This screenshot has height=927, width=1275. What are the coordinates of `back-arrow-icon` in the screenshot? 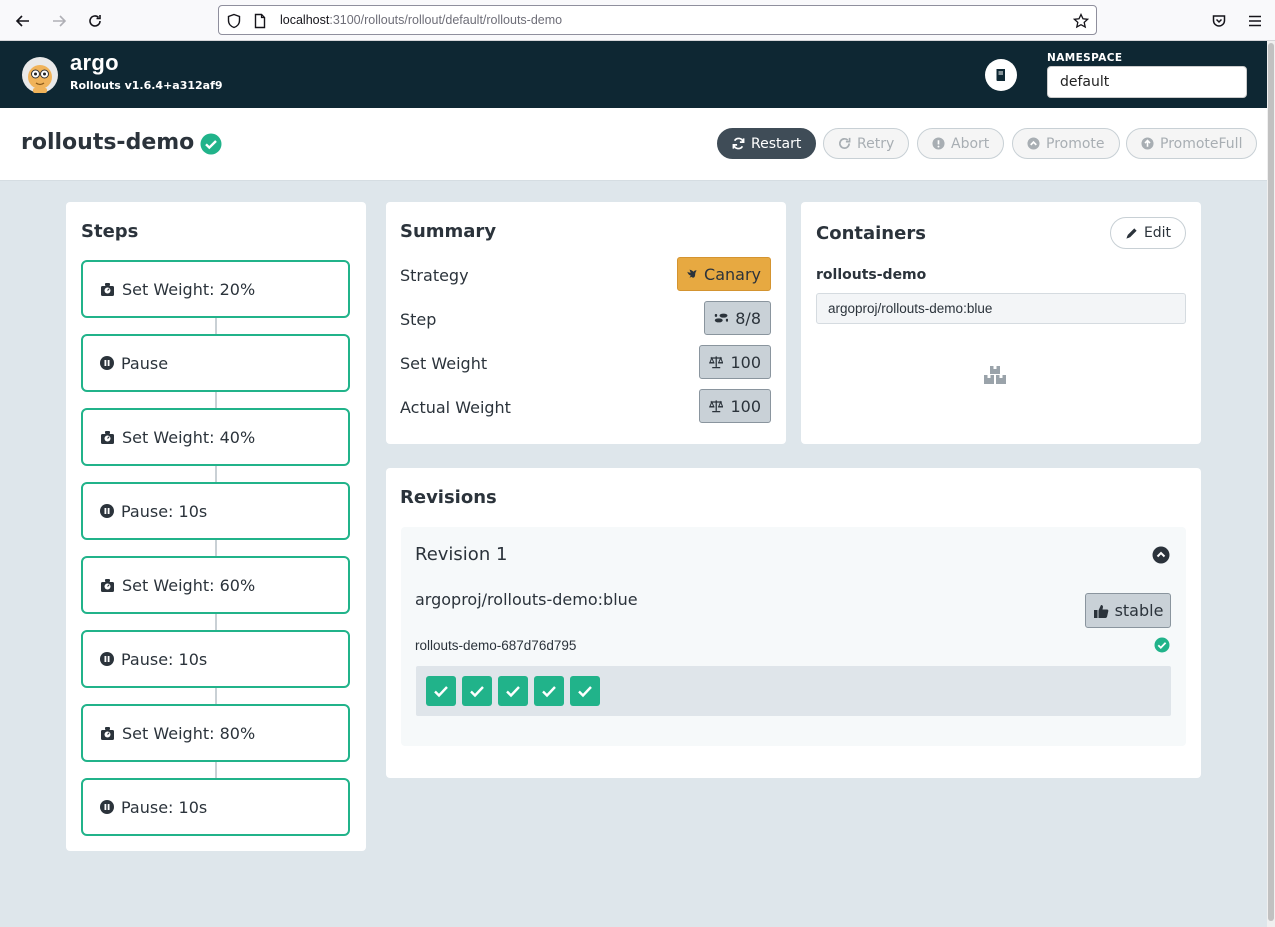 It's located at (23, 21).